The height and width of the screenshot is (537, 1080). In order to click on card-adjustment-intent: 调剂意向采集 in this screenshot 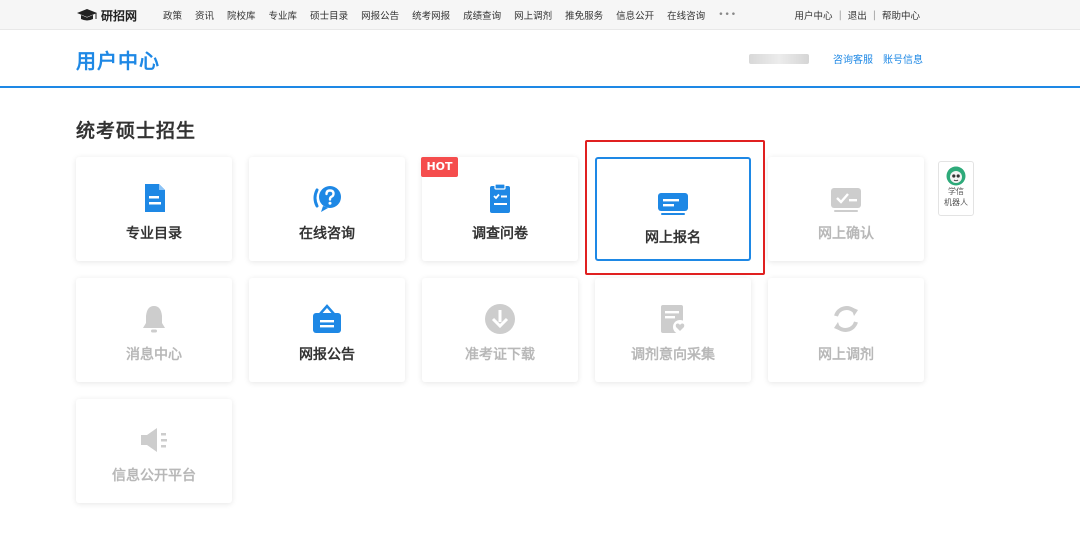, I will do `click(673, 330)`.